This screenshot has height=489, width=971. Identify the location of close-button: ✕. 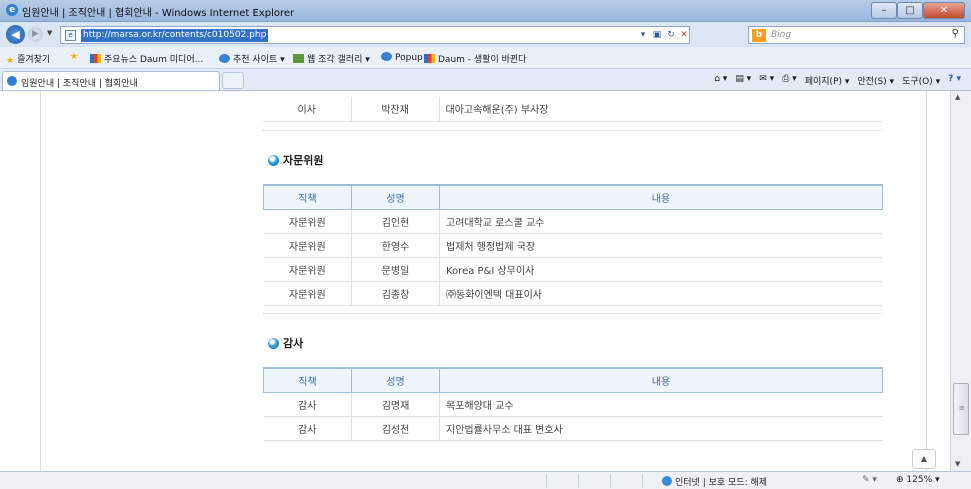
(944, 10).